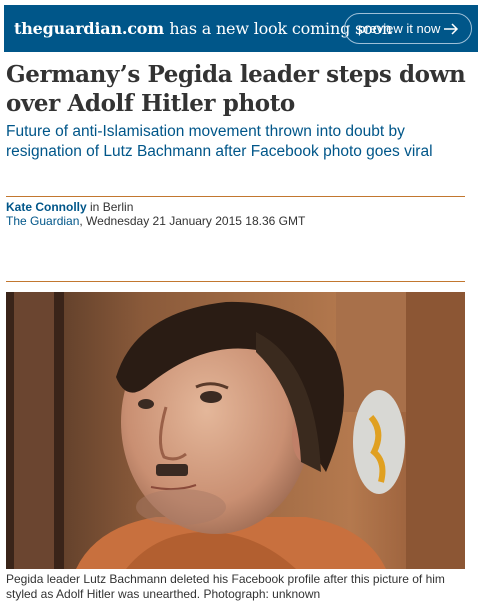 The width and height of the screenshot is (482, 612). I want to click on byline-top-divider, so click(235, 196).